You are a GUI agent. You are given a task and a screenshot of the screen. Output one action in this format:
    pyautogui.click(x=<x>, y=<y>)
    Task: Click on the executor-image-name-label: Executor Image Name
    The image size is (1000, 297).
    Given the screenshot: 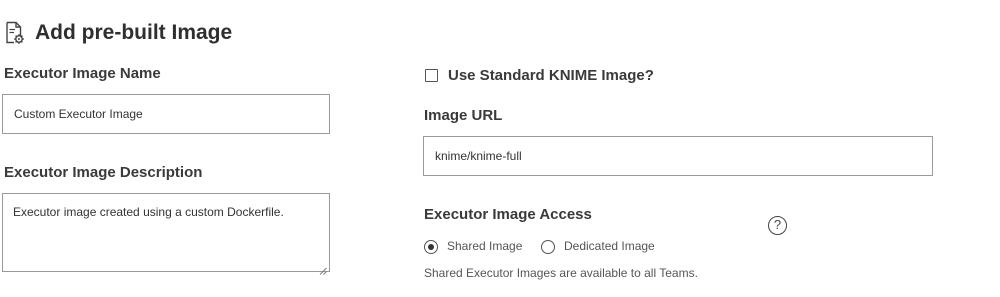 What is the action you would take?
    pyautogui.click(x=82, y=73)
    